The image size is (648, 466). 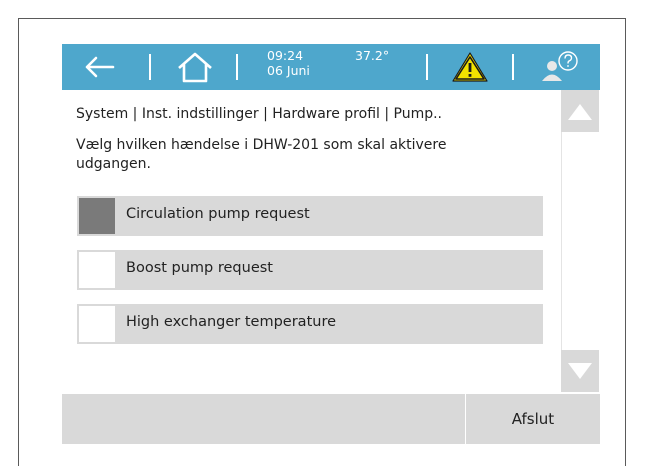 I want to click on exit-button: Afslut, so click(x=532, y=419).